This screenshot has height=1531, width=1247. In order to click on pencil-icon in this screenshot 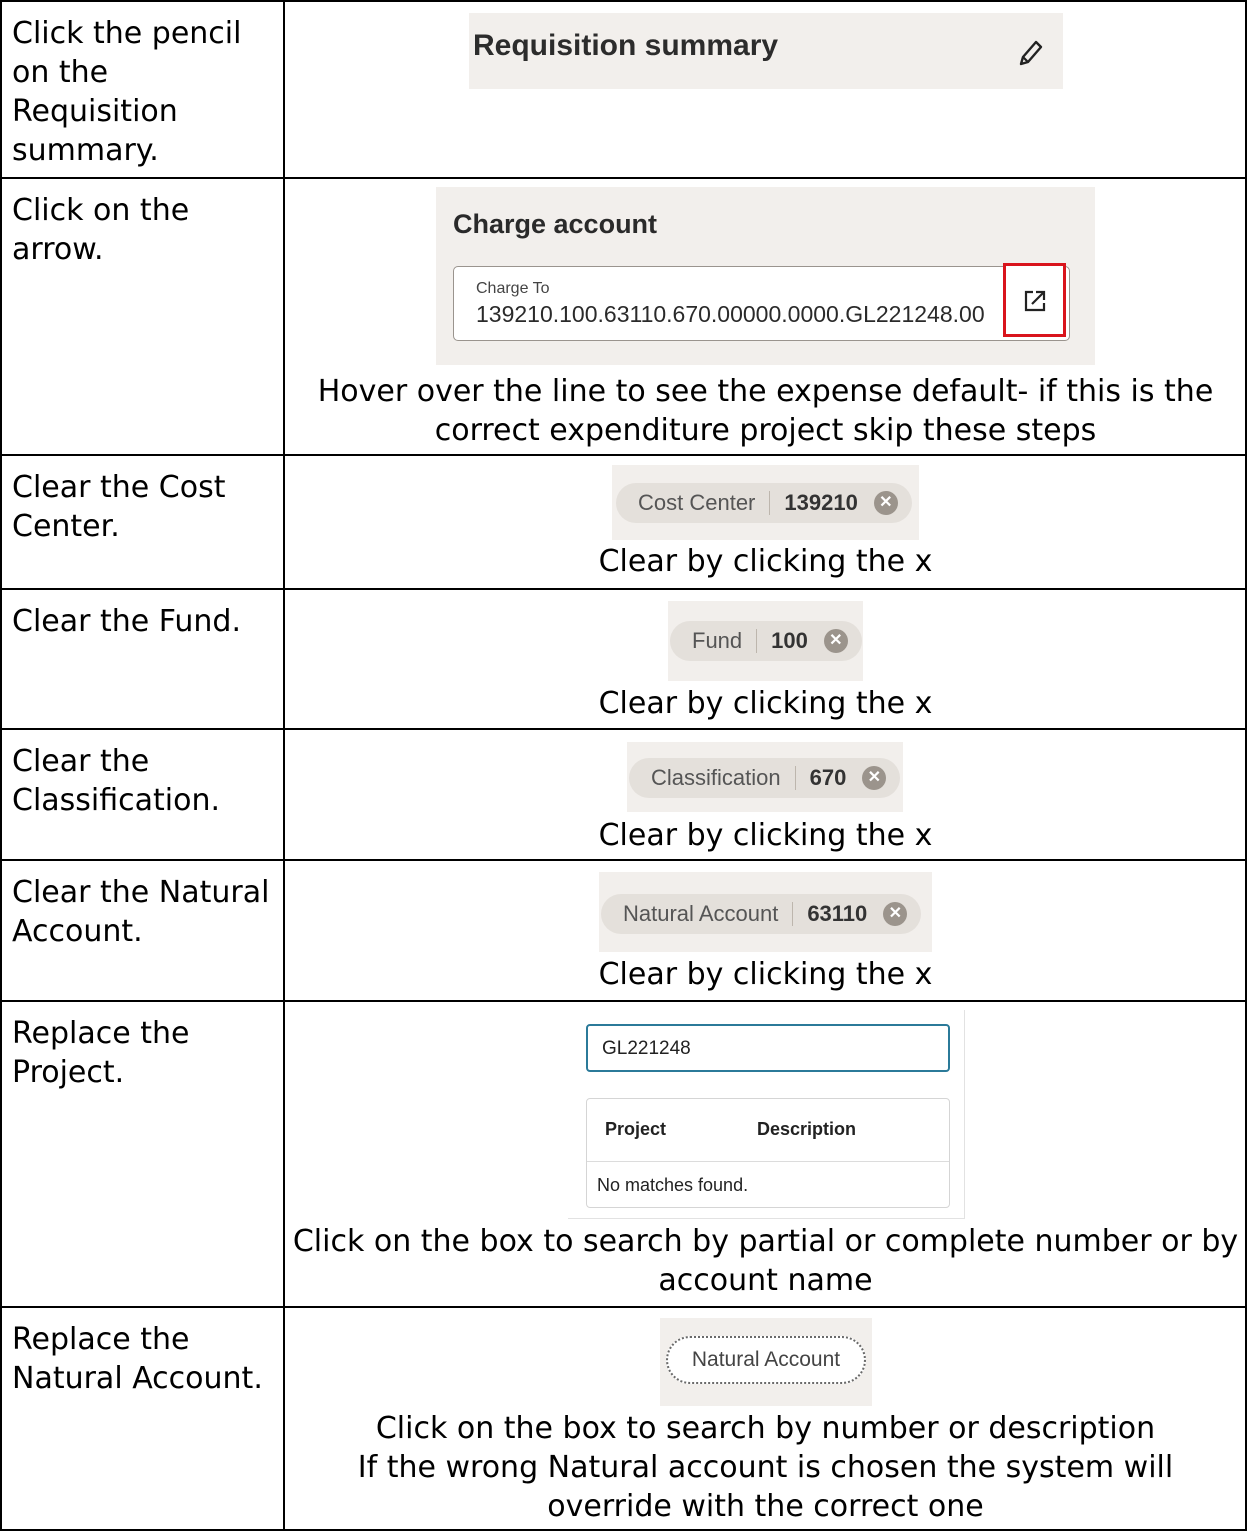, I will do `click(1030, 53)`.